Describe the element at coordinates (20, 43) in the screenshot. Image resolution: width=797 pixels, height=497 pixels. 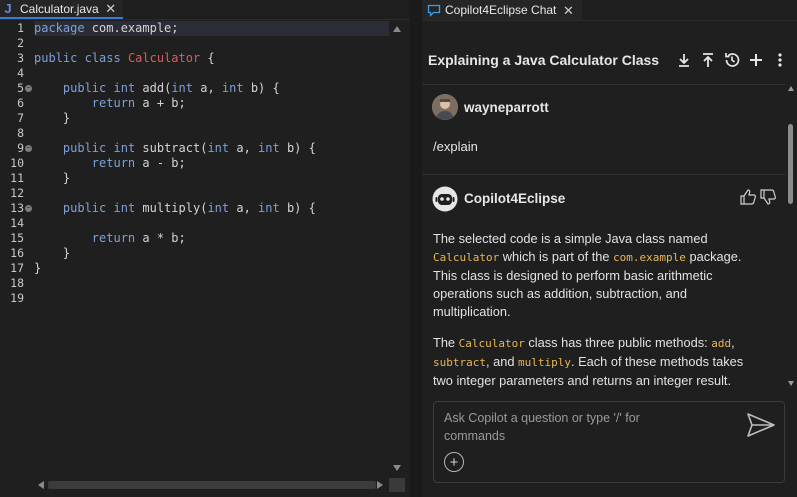
I see `line-number: 2` at that location.